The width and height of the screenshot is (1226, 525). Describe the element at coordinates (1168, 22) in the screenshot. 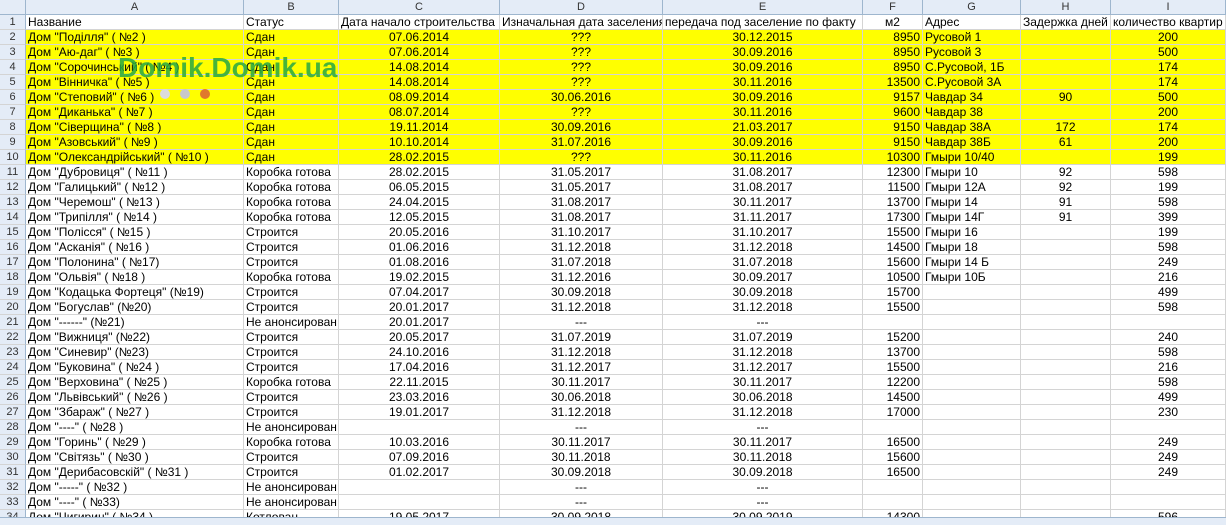

I see `header-cell-apartments: количество квартир` at that location.